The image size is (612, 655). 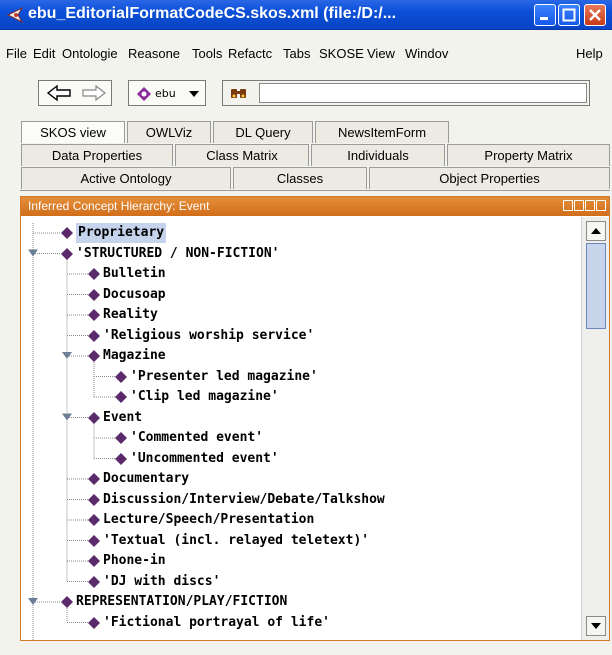 I want to click on scroll-up-button, so click(x=596, y=231).